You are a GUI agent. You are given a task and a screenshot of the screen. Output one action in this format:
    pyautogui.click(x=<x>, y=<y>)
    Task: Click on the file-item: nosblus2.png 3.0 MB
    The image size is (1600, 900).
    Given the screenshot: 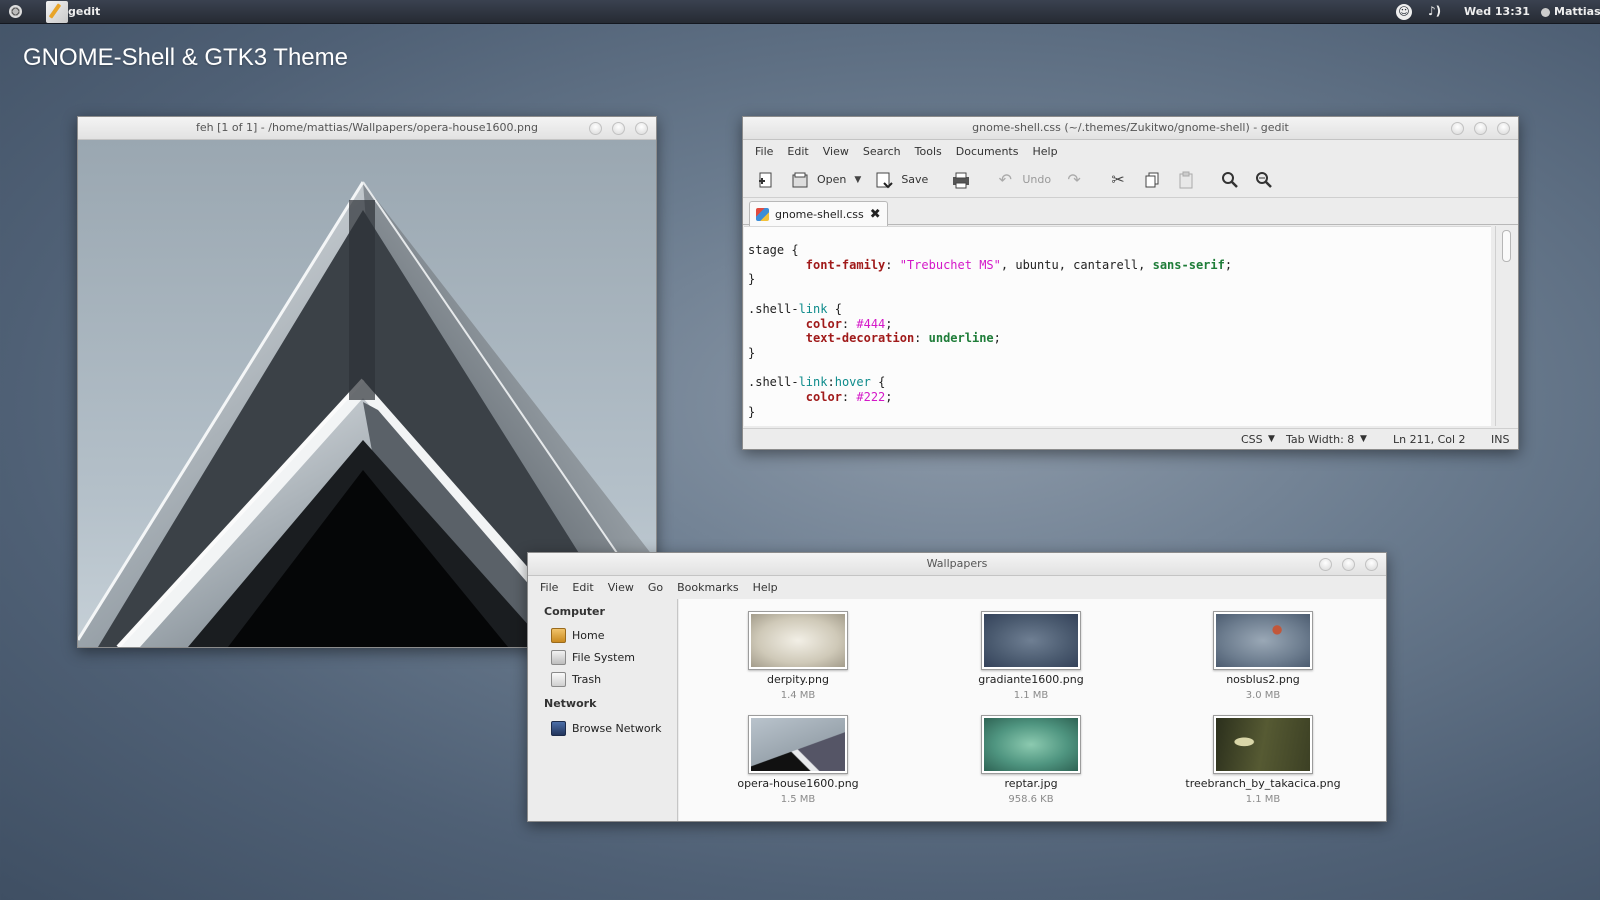 What is the action you would take?
    pyautogui.click(x=1263, y=656)
    